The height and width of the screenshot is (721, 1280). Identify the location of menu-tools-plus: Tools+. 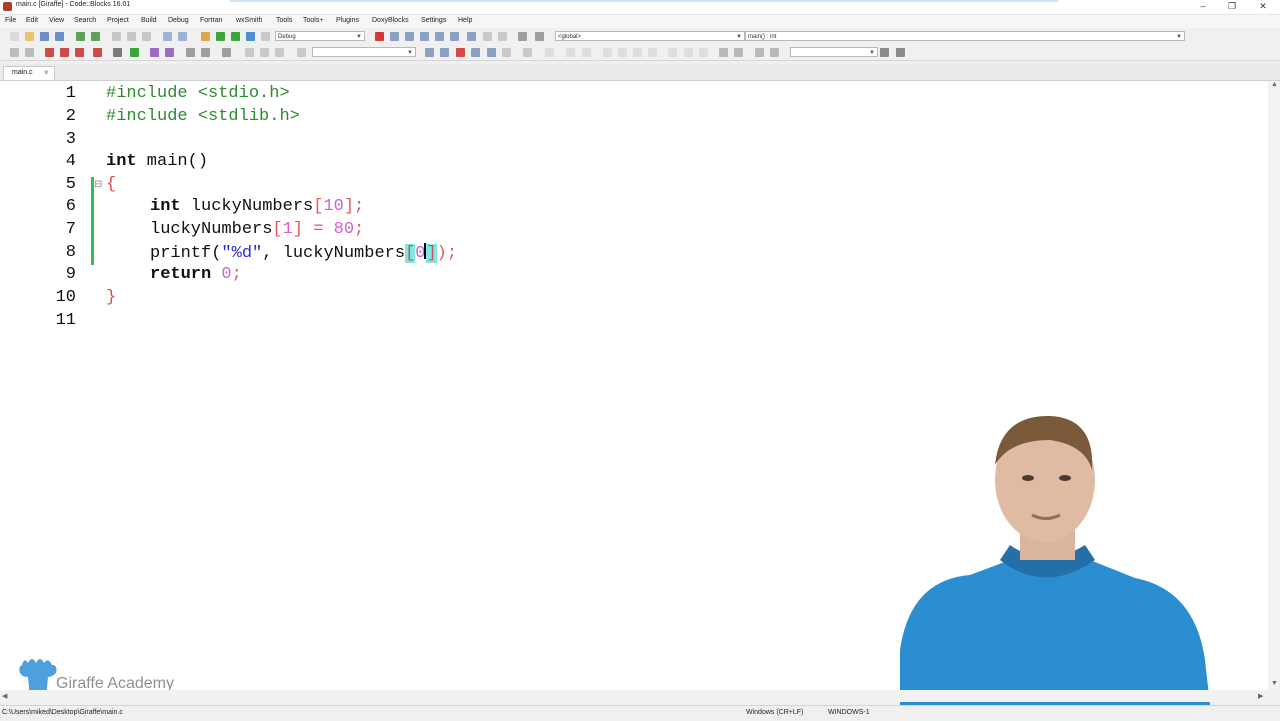
(313, 20).